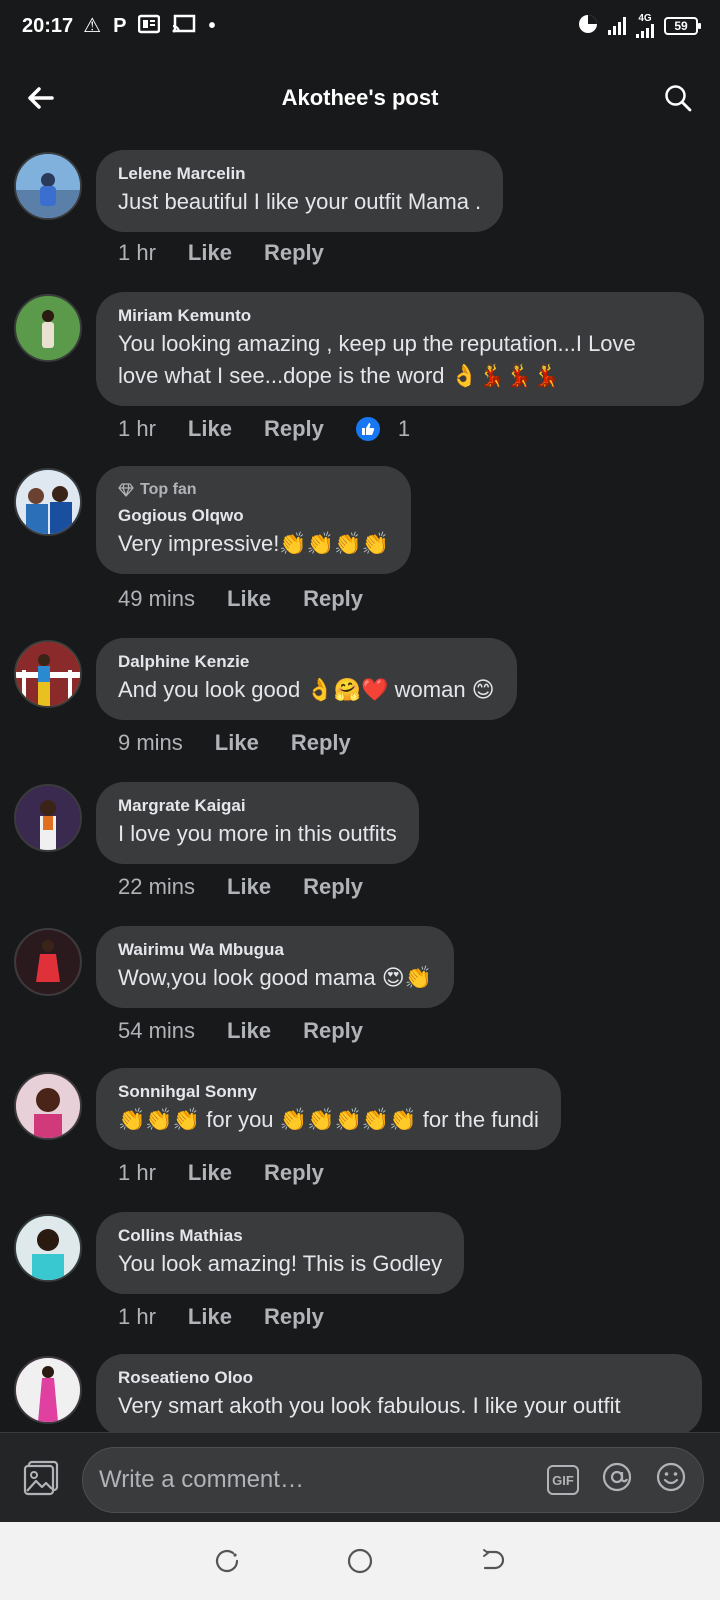 Image resolution: width=720 pixels, height=1600 pixels. Describe the element at coordinates (280, 1236) in the screenshot. I see `comment-author: Collins Mathias` at that location.